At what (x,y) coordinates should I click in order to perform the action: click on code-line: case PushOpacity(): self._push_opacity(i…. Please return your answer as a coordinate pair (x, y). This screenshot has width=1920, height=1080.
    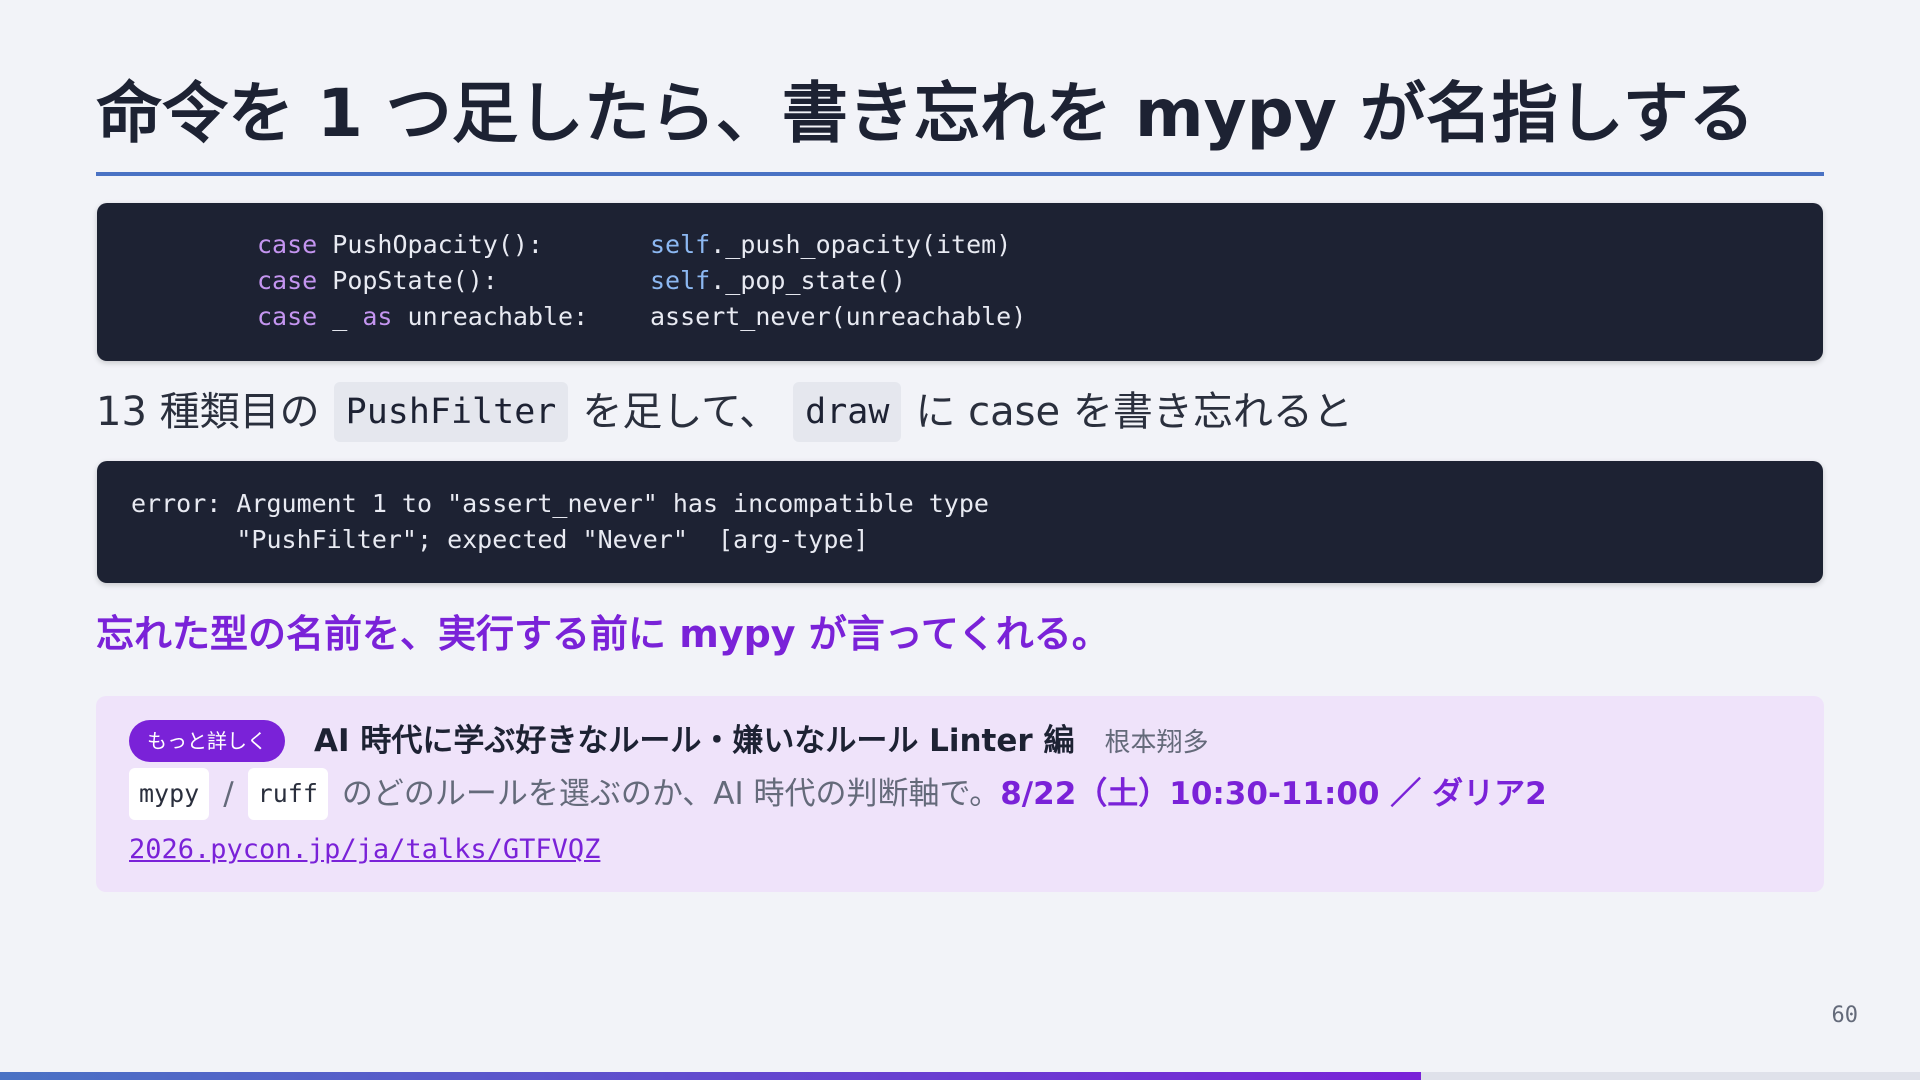
    Looking at the image, I should click on (960, 245).